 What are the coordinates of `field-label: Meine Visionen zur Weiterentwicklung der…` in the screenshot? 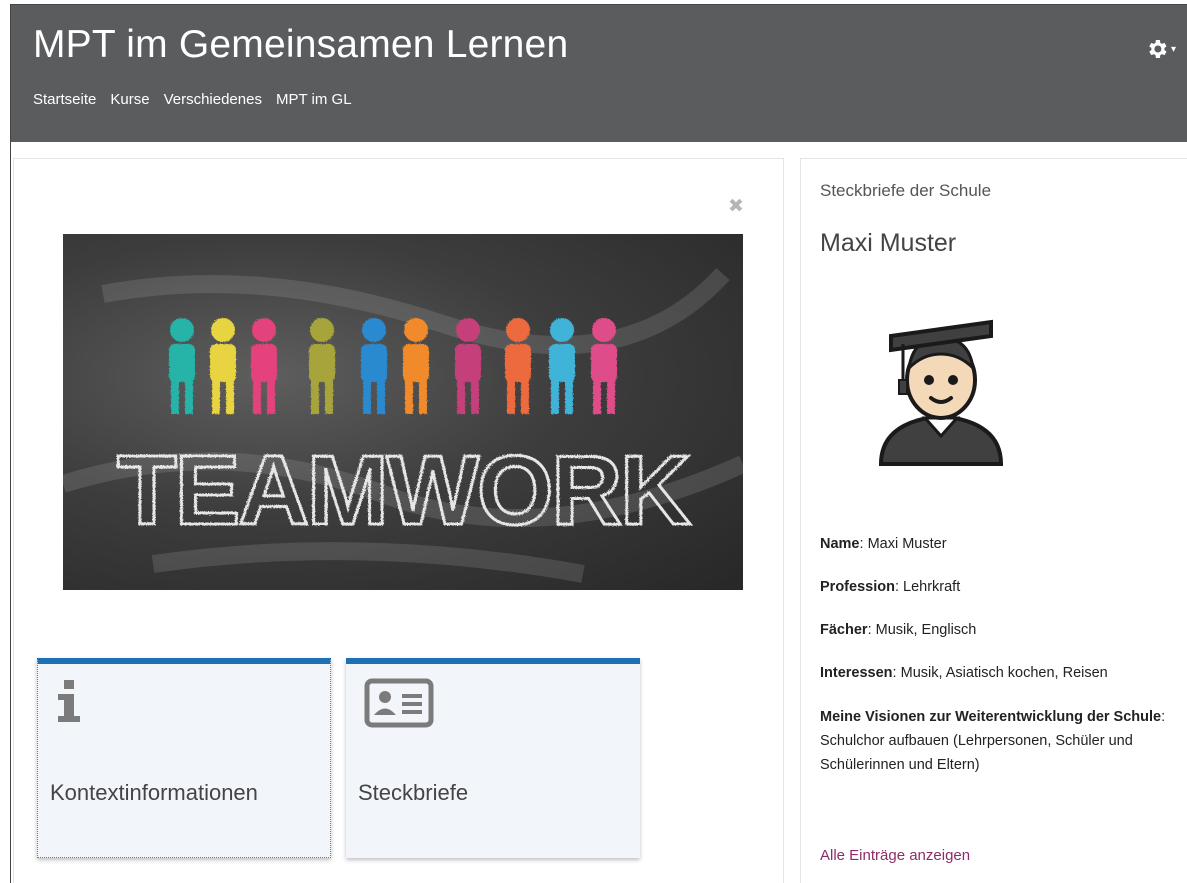 It's located at (991, 717).